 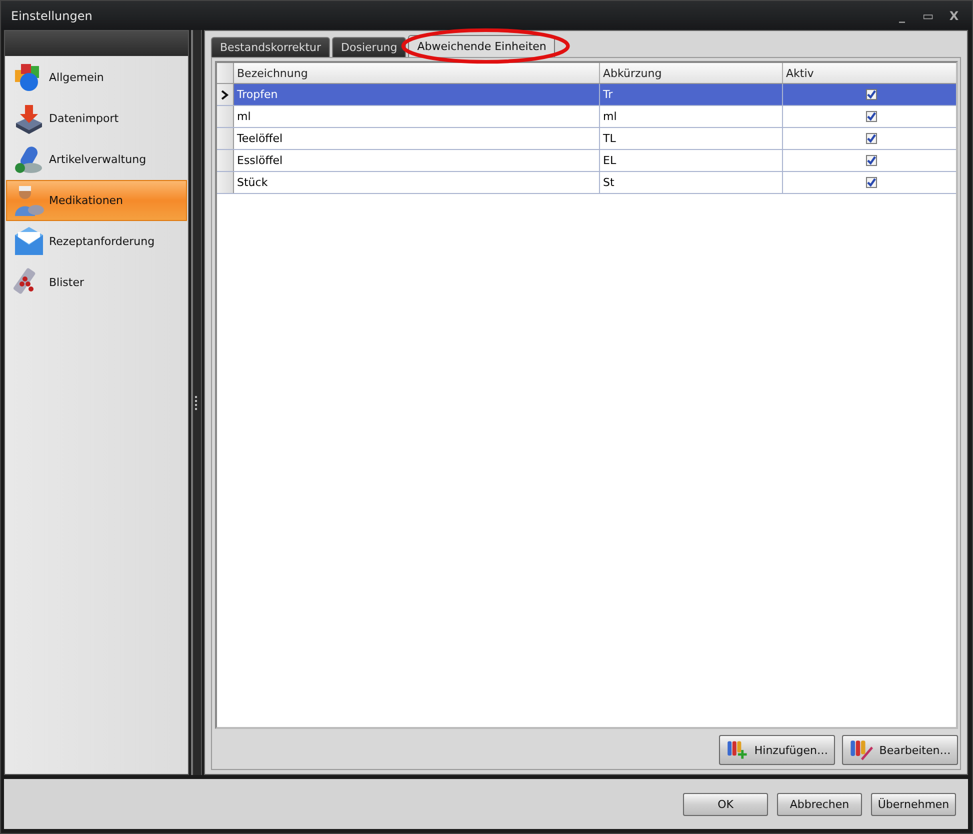 I want to click on sidebar-item: Allgemein, so click(x=96, y=77).